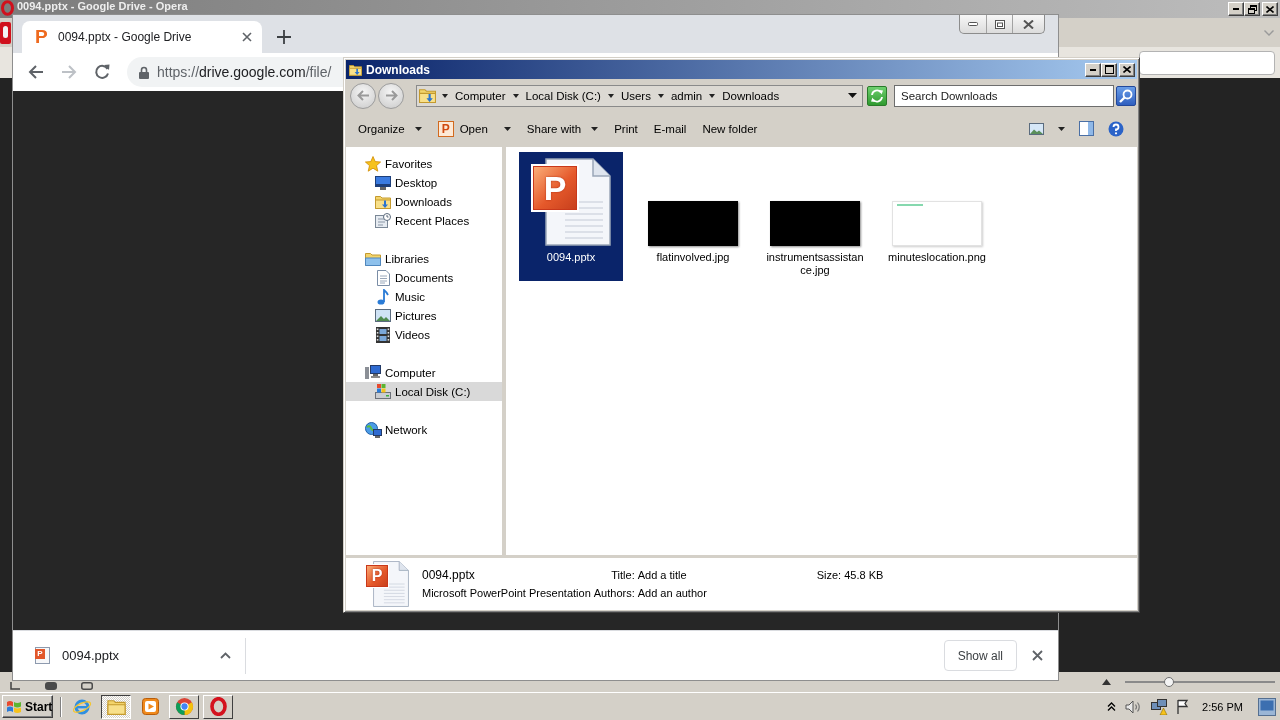 This screenshot has width=1280, height=720. I want to click on property-value: 45.8 KB, so click(932, 575).